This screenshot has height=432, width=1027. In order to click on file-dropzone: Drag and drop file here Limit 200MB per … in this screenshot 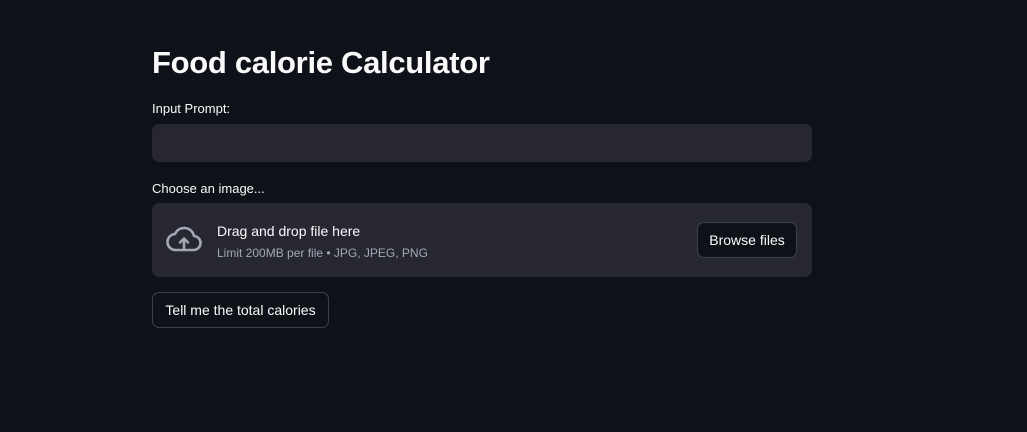, I will do `click(482, 240)`.